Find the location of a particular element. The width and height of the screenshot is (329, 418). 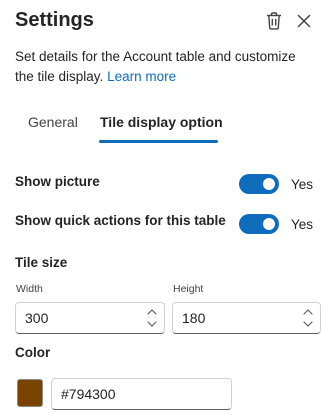

tile-size-heading: Tile size is located at coordinates (41, 262).